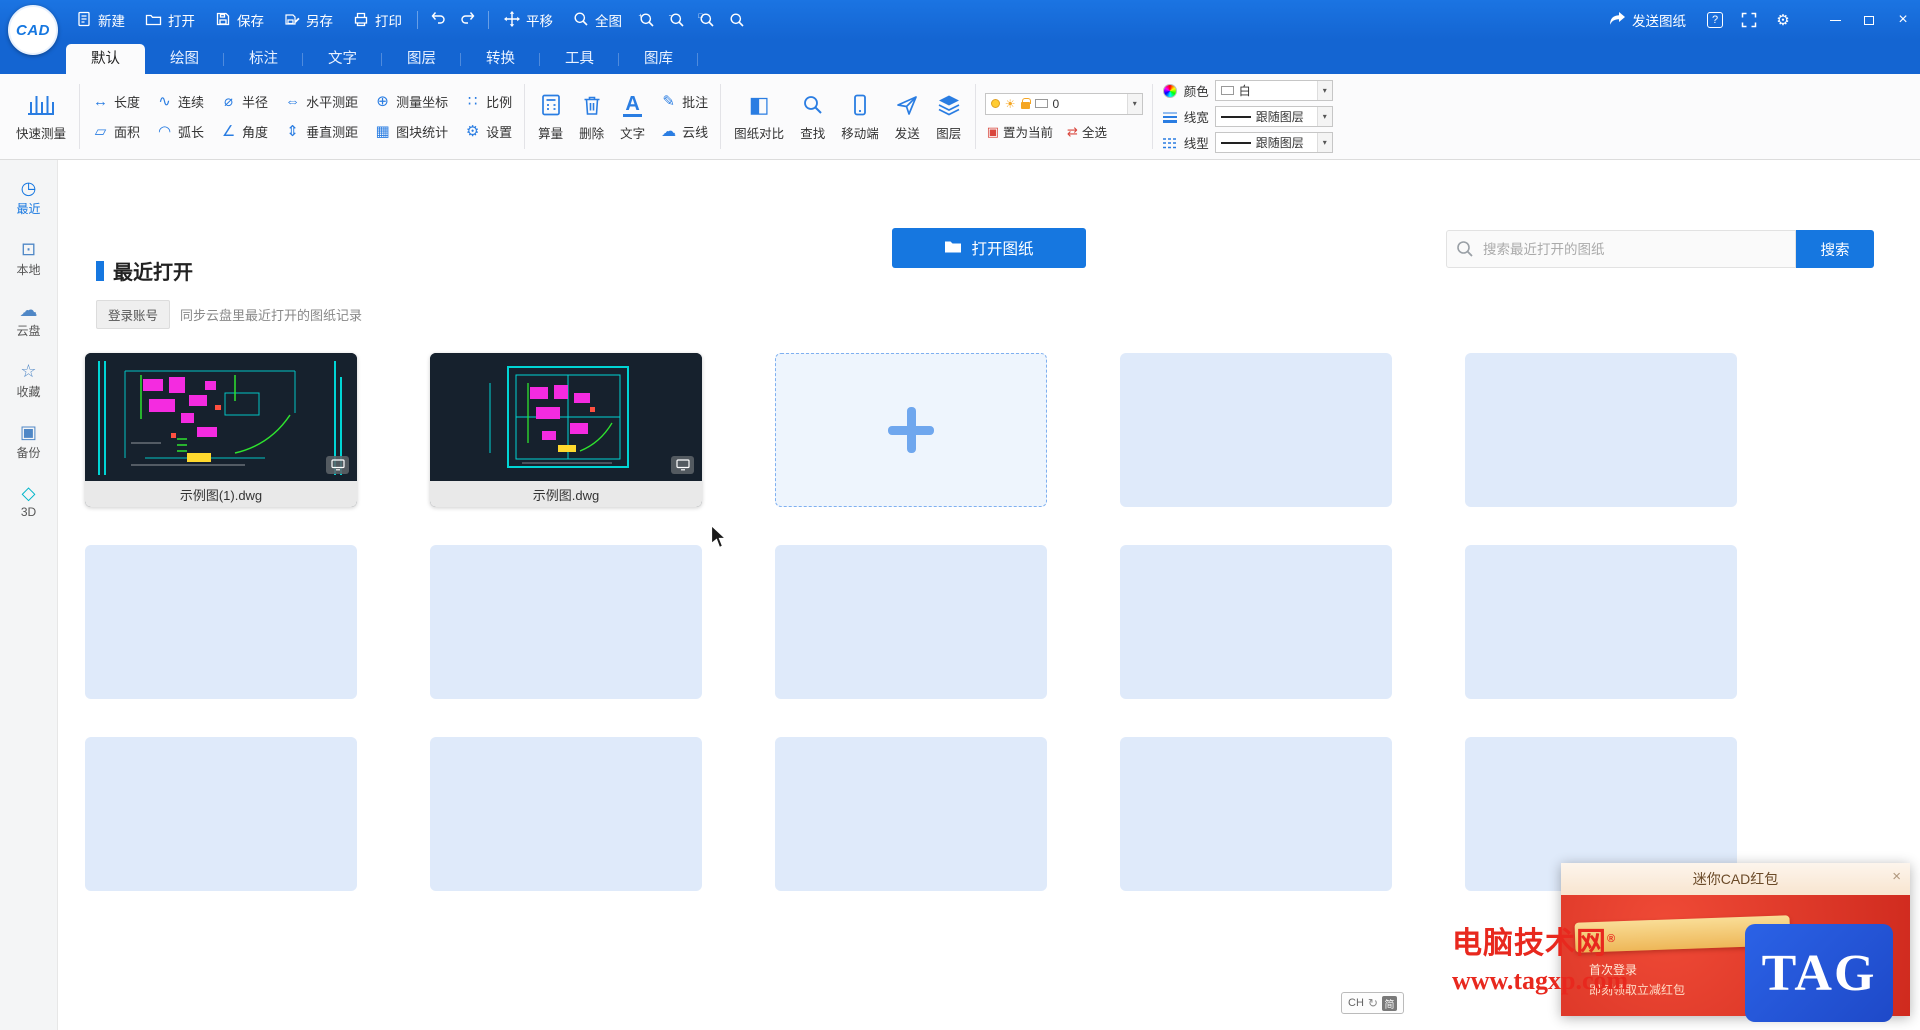 The width and height of the screenshot is (1920, 1030). I want to click on settings-button: ⚙, so click(1783, 20).